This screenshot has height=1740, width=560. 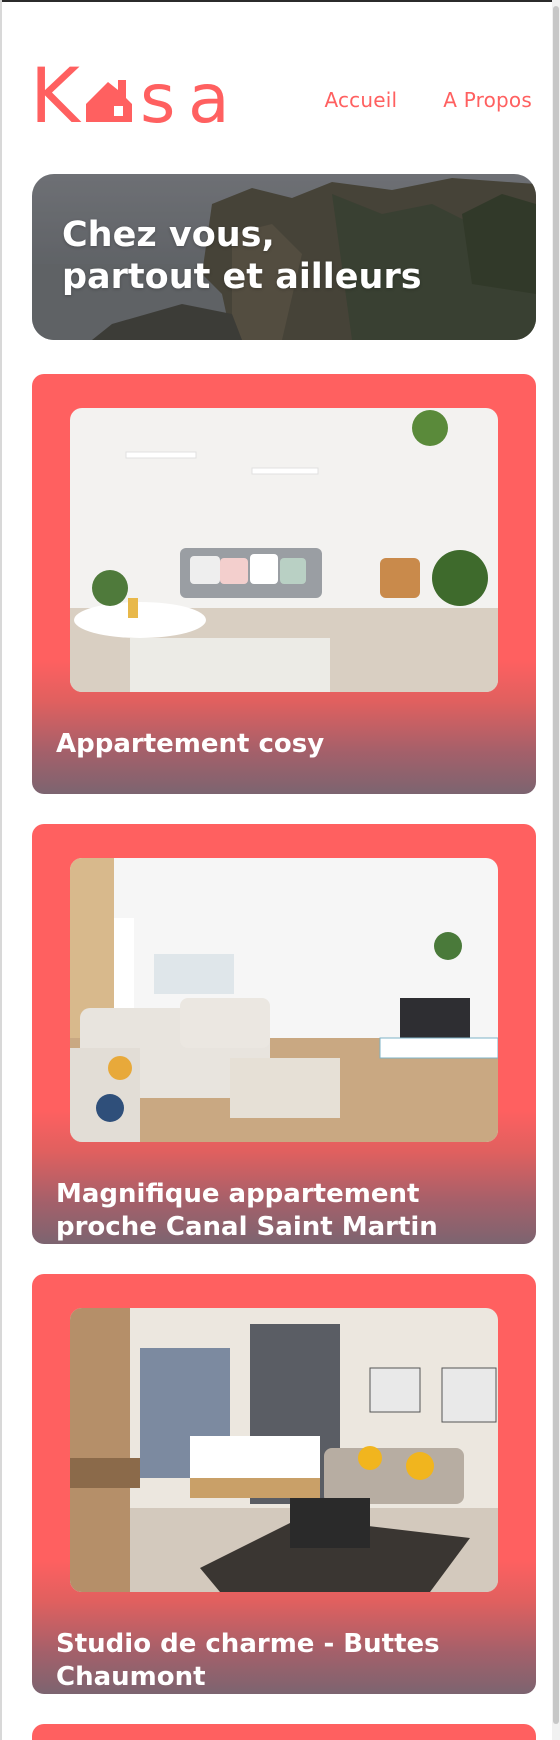 What do you see at coordinates (360, 100) in the screenshot?
I see `nav-link-accueil: Accueil` at bounding box center [360, 100].